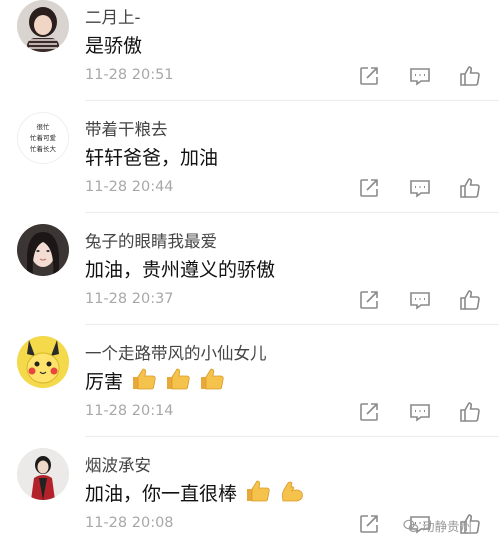  What do you see at coordinates (104, 382) in the screenshot?
I see `comment-text-content: 厉害` at bounding box center [104, 382].